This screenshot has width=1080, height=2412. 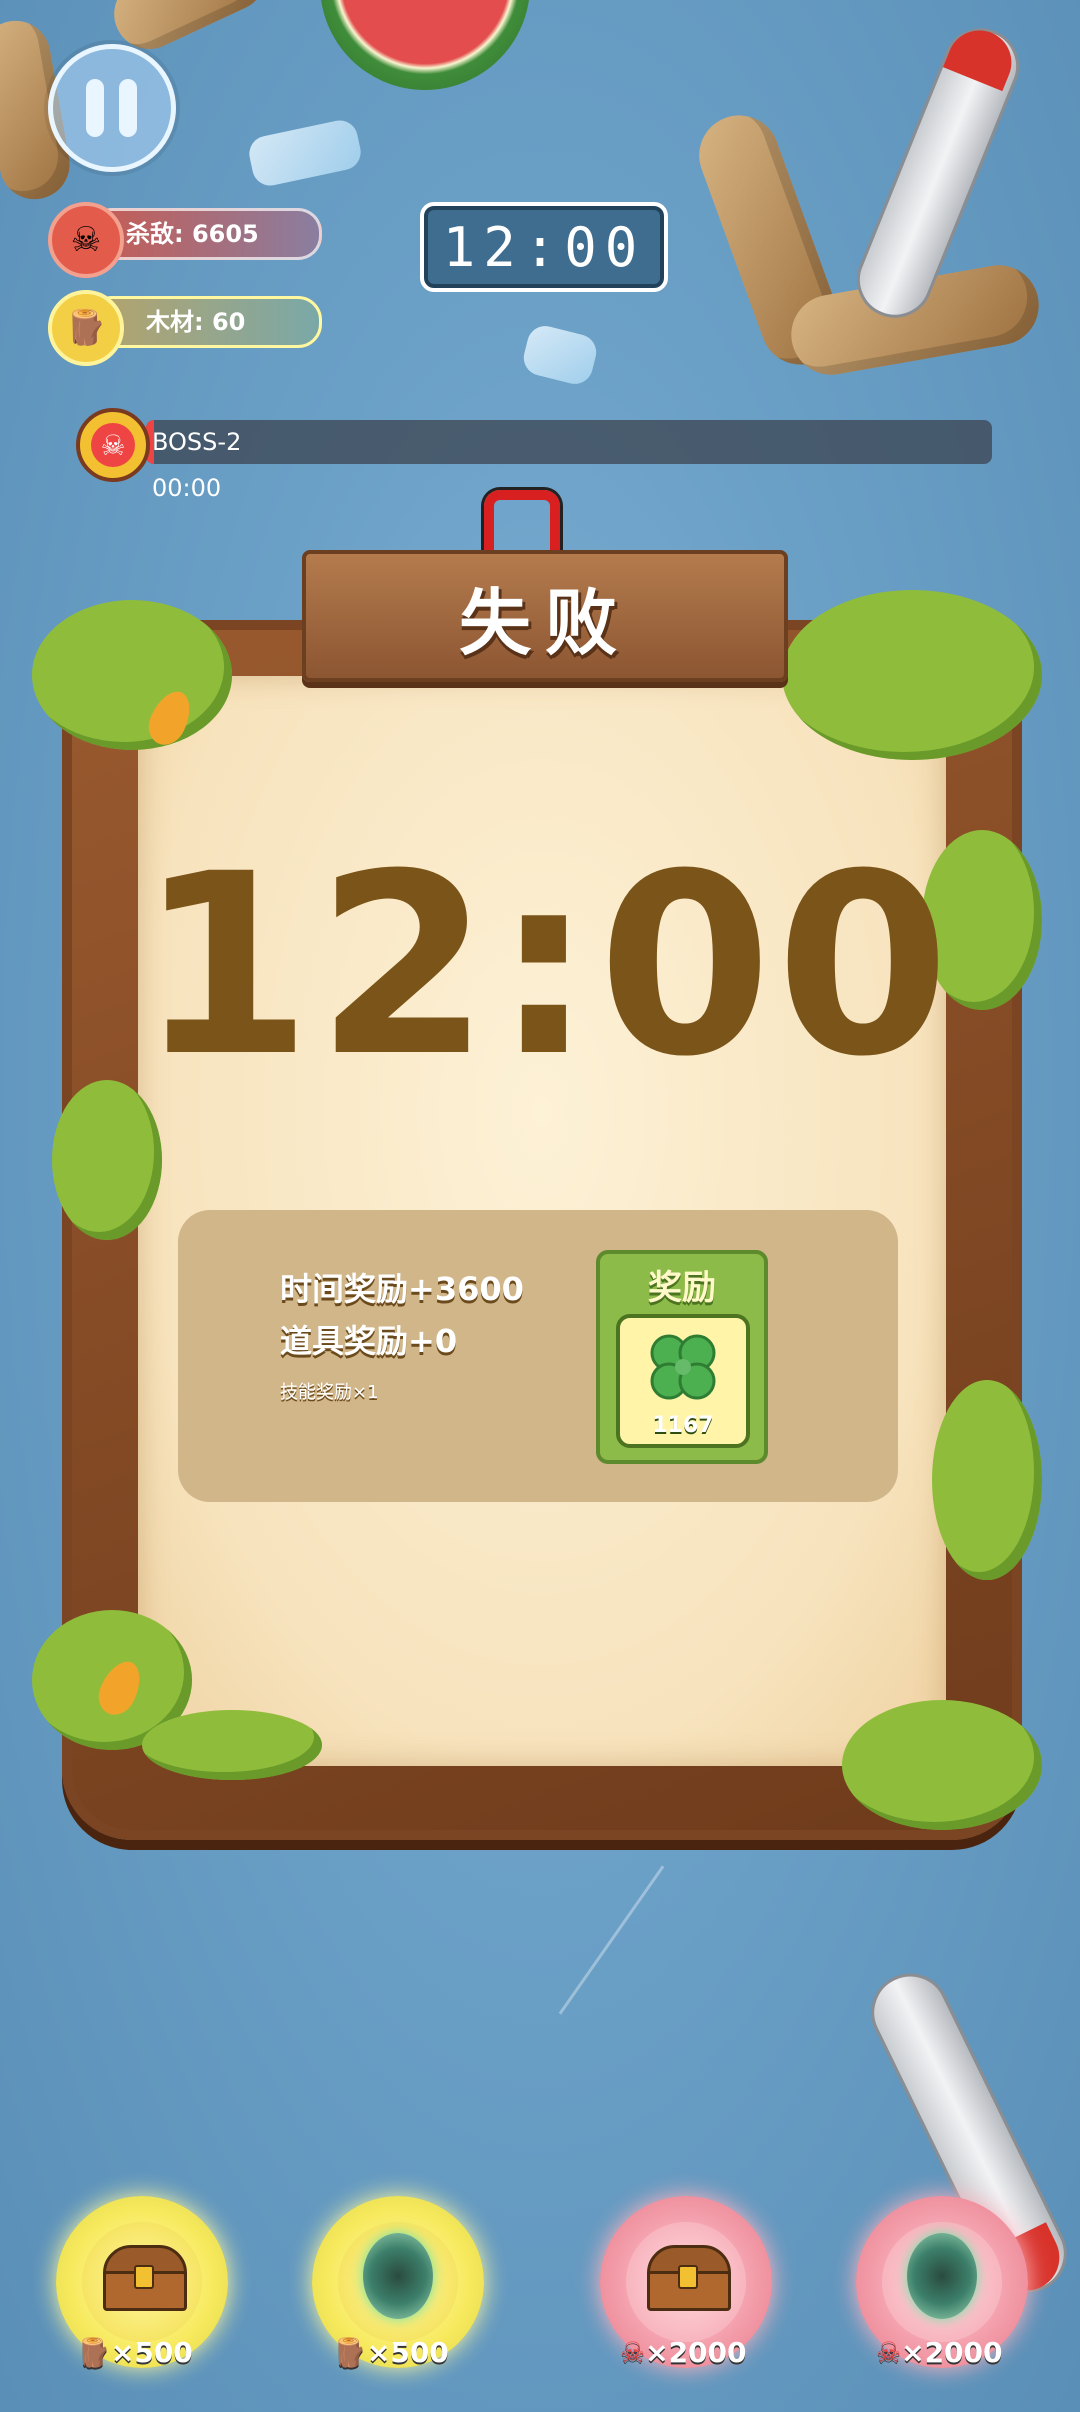 I want to click on boss-progress-track, so click(x=569, y=442).